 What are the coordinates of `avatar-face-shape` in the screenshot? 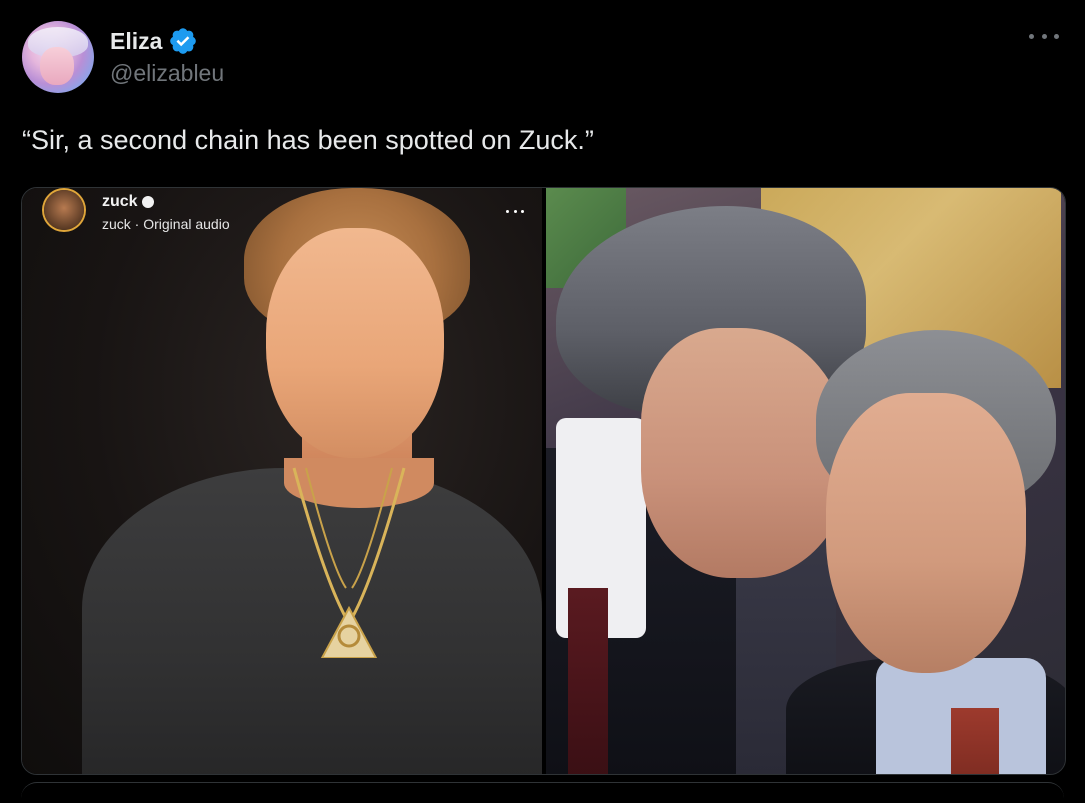 It's located at (57, 66).